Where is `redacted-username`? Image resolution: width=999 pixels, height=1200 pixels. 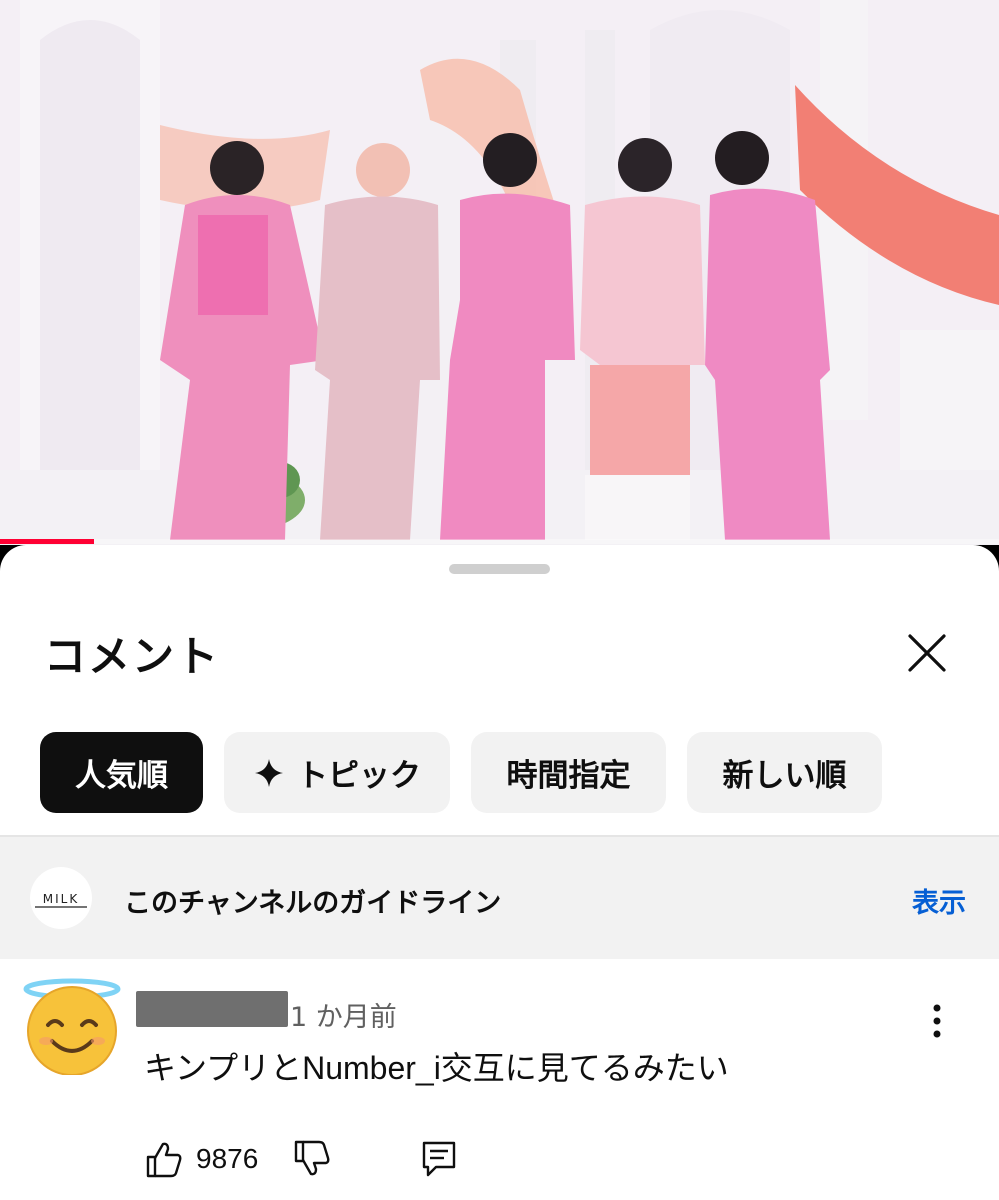 redacted-username is located at coordinates (212, 1009).